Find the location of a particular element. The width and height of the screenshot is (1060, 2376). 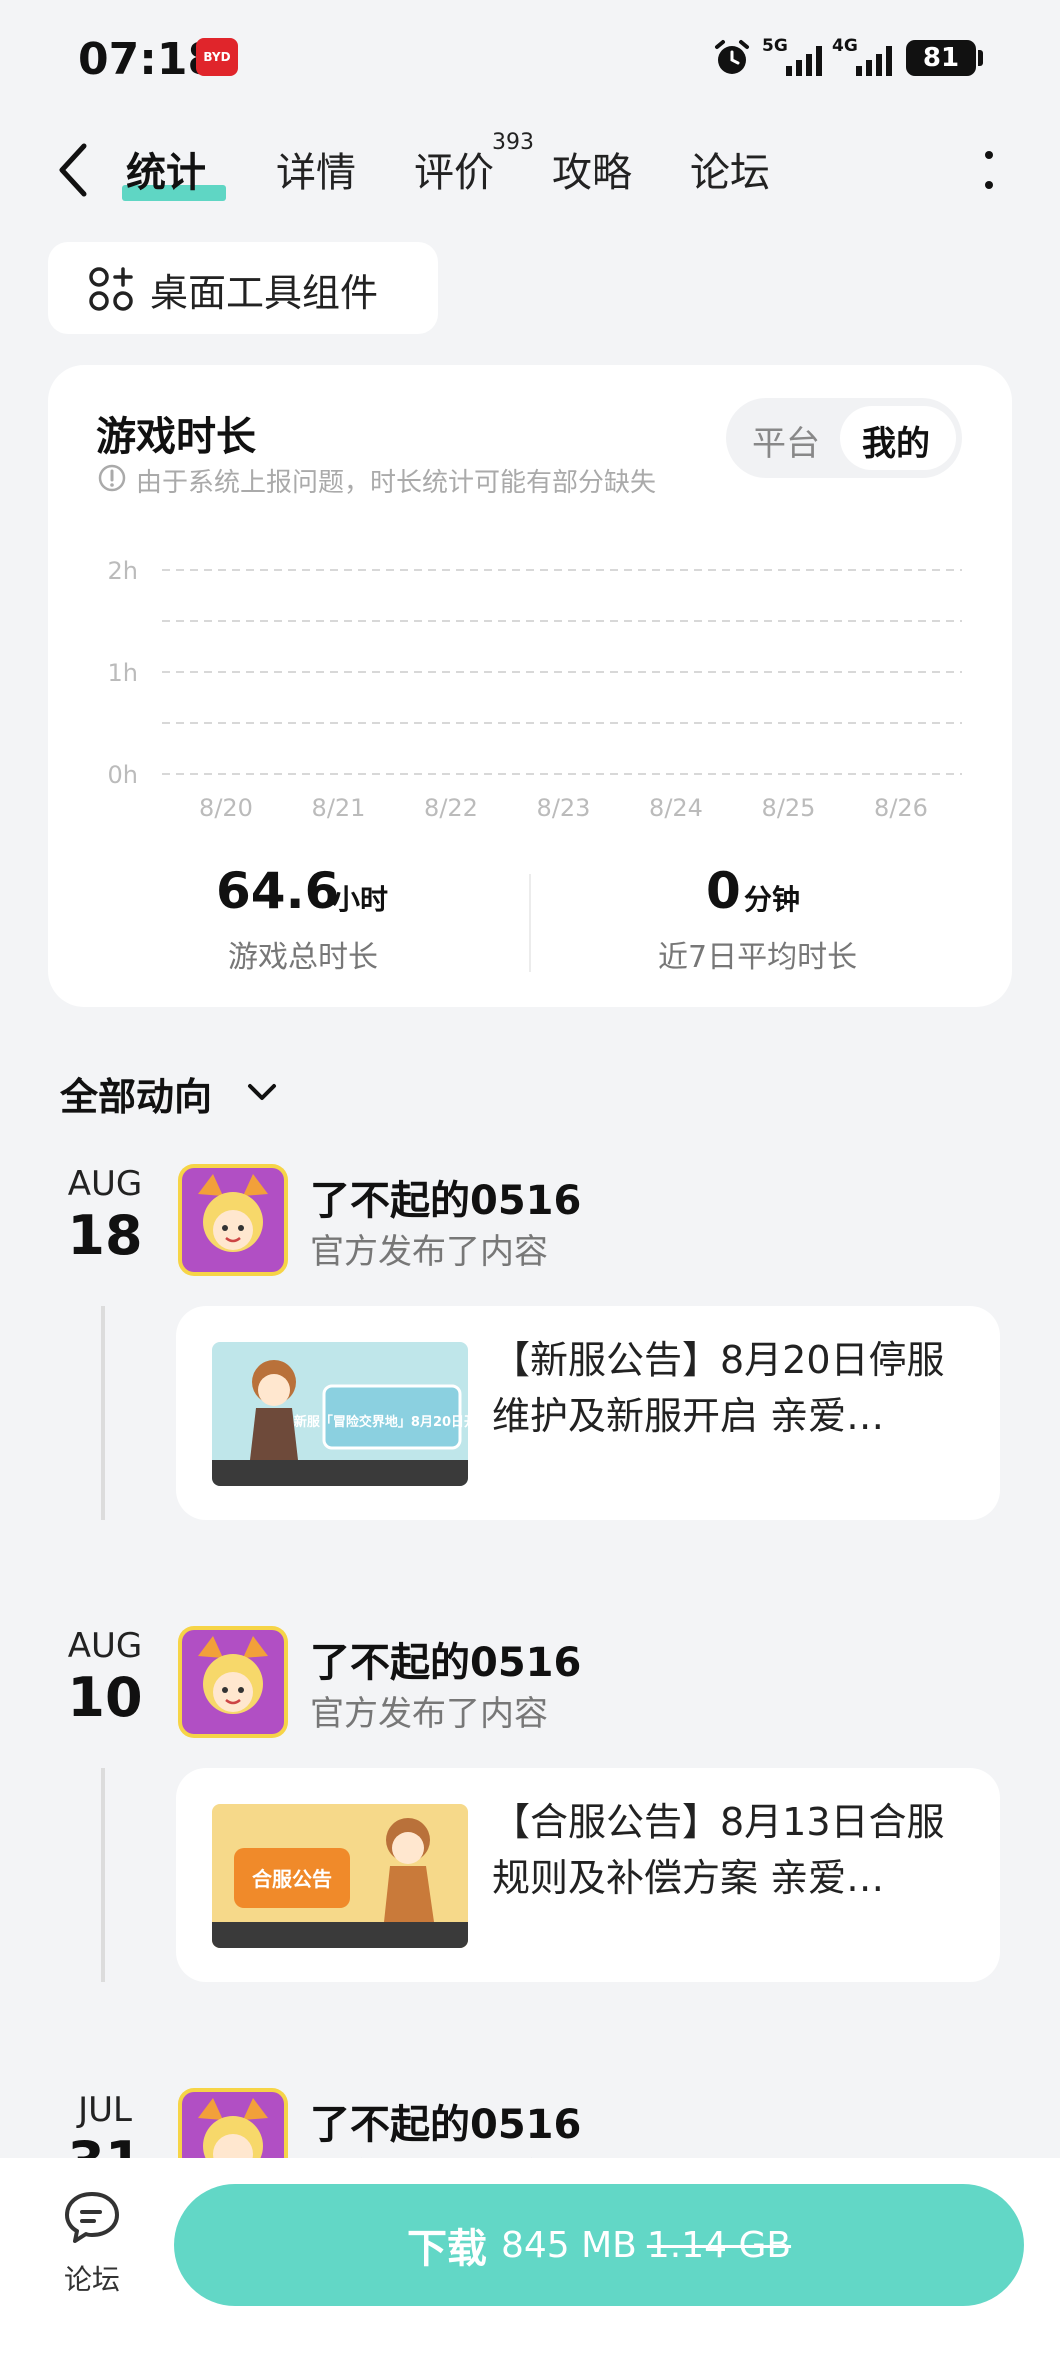

forum-chat-icon is located at coordinates (92, 2218).